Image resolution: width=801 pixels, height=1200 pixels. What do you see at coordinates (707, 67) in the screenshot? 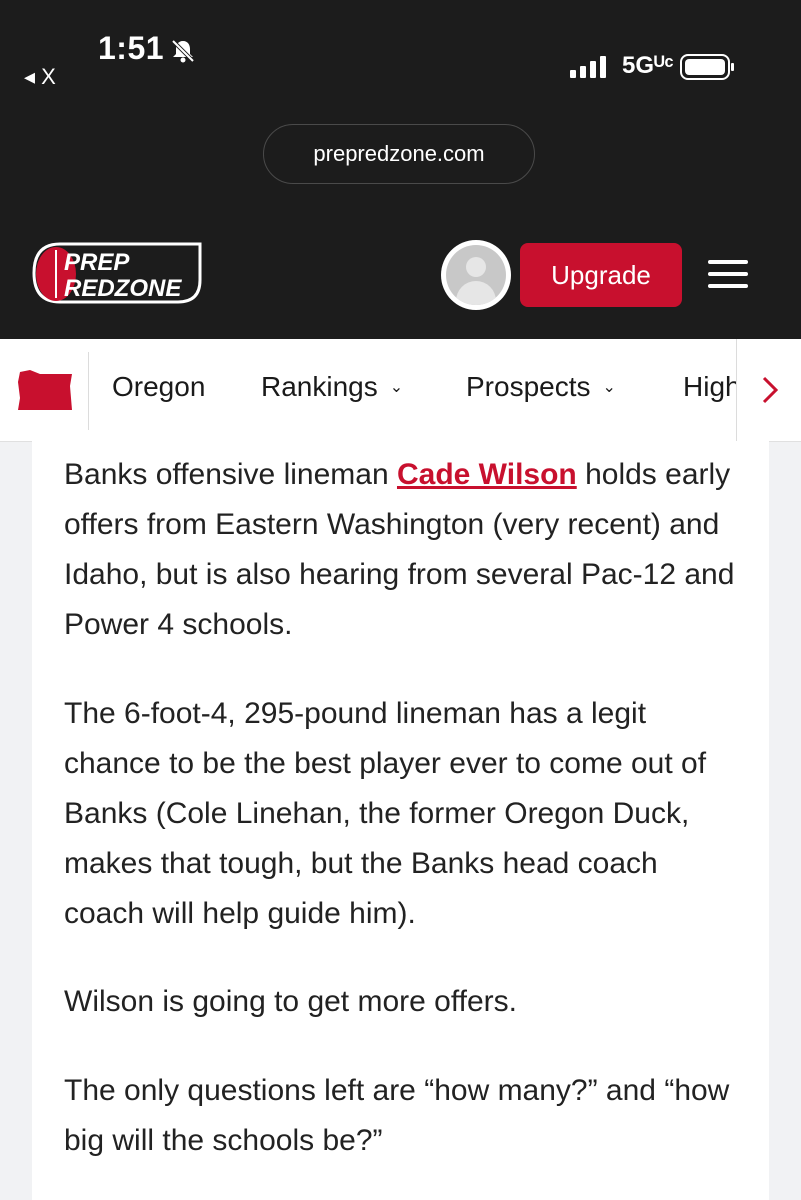
I see `battery-icon` at bounding box center [707, 67].